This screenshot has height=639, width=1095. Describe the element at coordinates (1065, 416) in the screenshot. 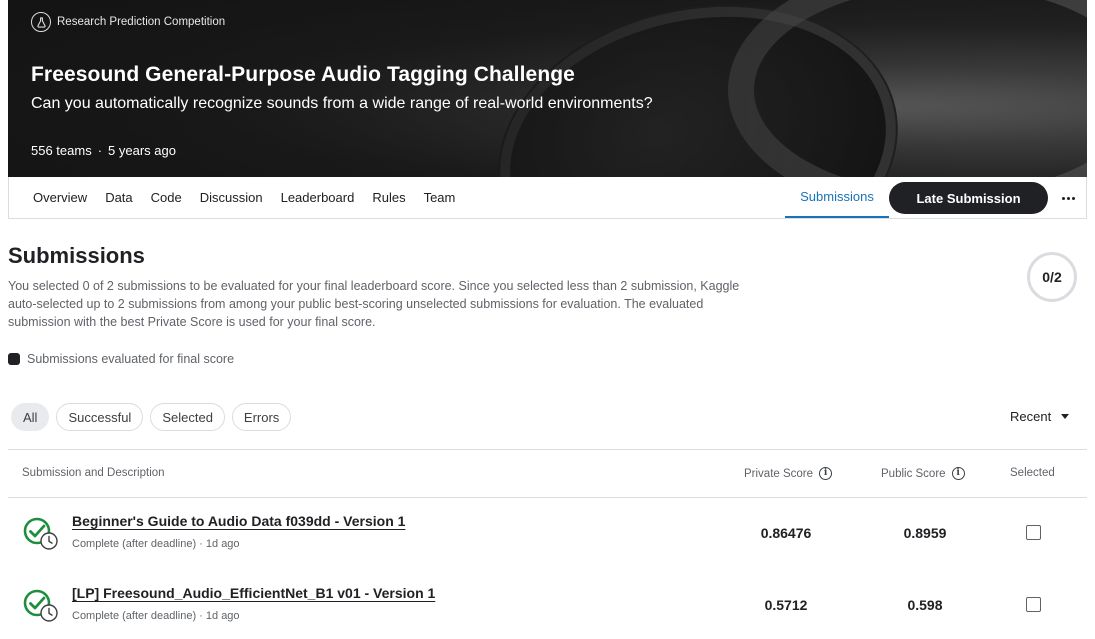

I see `caret-down-icon` at that location.